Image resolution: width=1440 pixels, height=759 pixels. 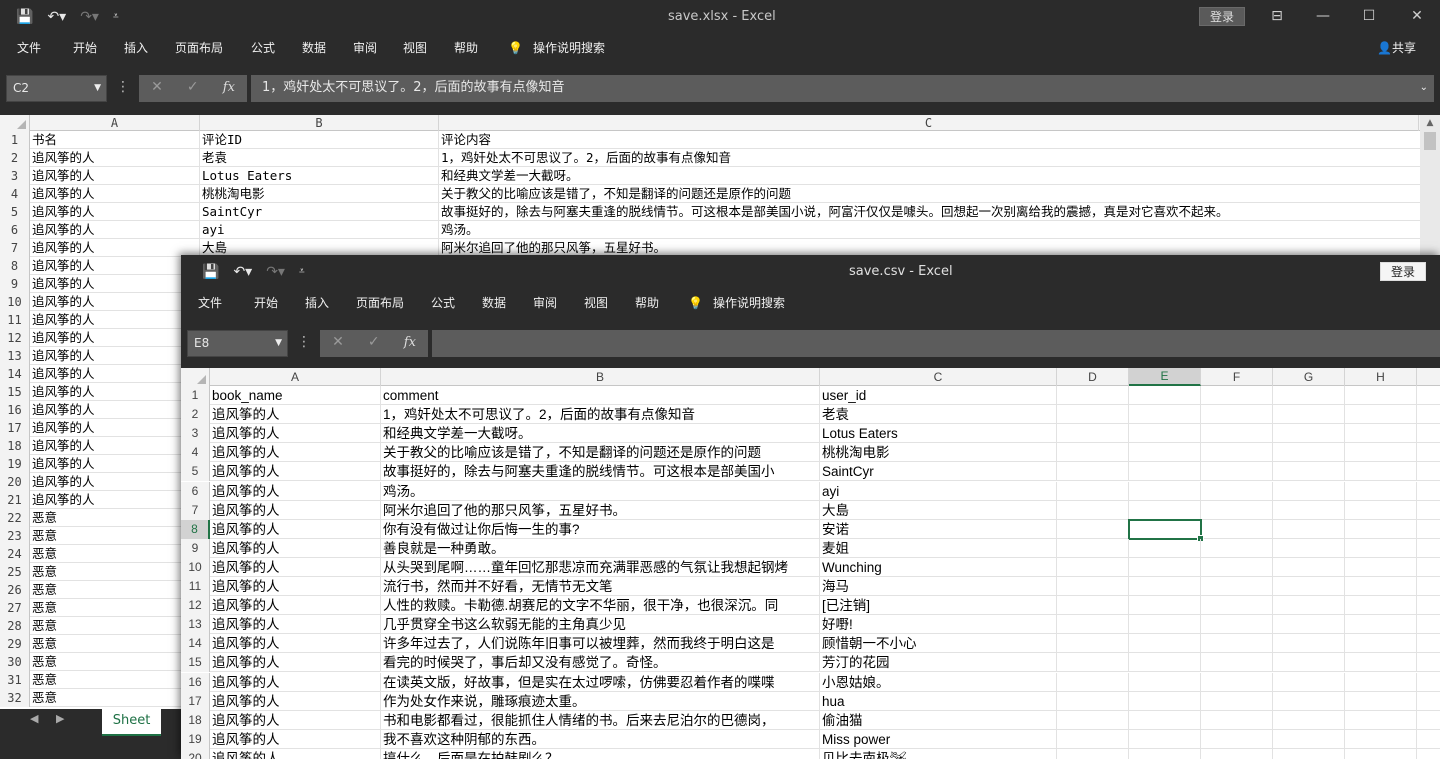 What do you see at coordinates (278, 343) in the screenshot?
I see `chevron-down-icon: ▼` at bounding box center [278, 343].